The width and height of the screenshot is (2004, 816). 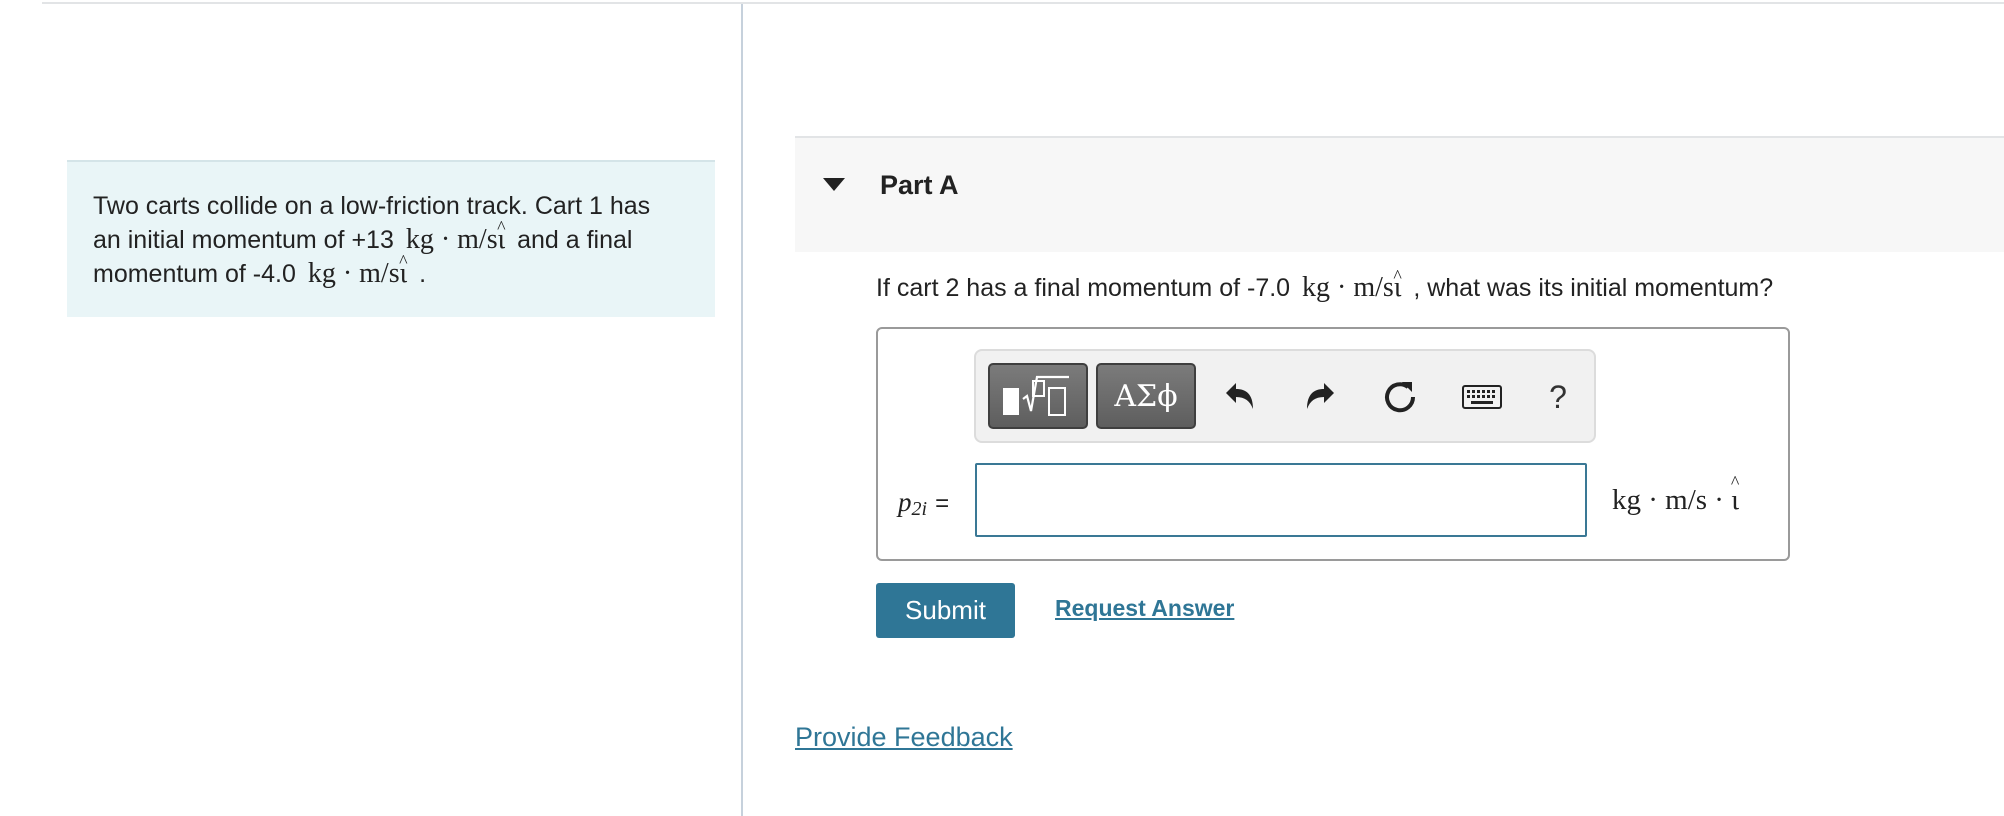 I want to click on provide-feedback-link: Provide Feedback, so click(x=904, y=737).